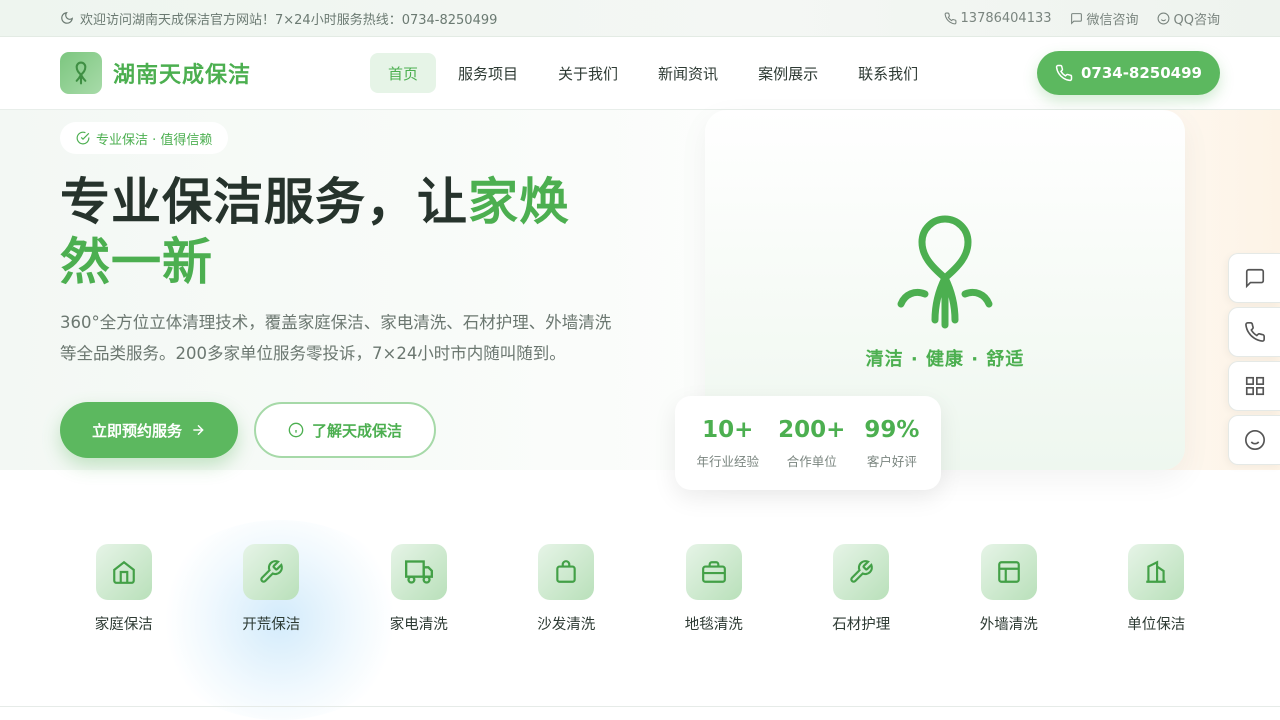 The height and width of the screenshot is (720, 1280). I want to click on mobile-link: 13786404133, so click(998, 18).